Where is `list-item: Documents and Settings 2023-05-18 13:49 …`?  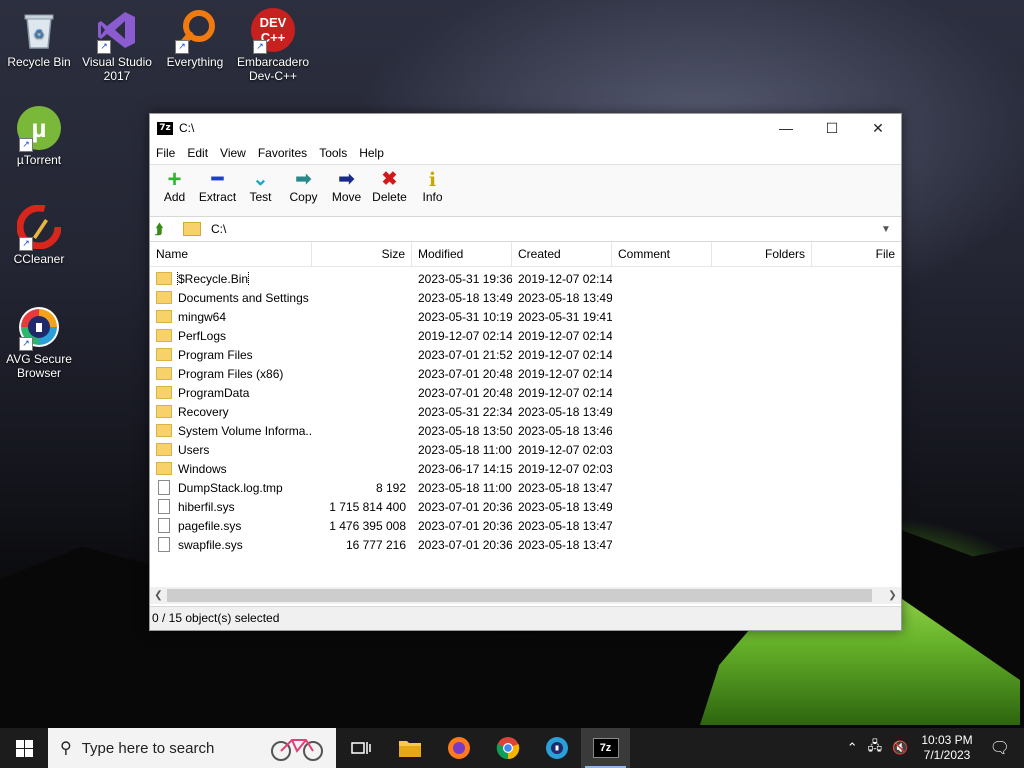 list-item: Documents and Settings 2023-05-18 13:49 … is located at coordinates (525, 297).